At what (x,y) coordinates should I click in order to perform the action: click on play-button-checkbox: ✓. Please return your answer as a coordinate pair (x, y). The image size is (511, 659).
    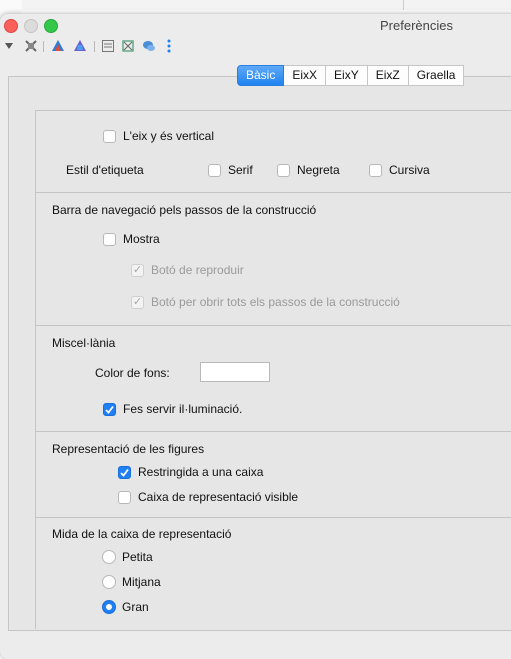
    Looking at the image, I should click on (137, 270).